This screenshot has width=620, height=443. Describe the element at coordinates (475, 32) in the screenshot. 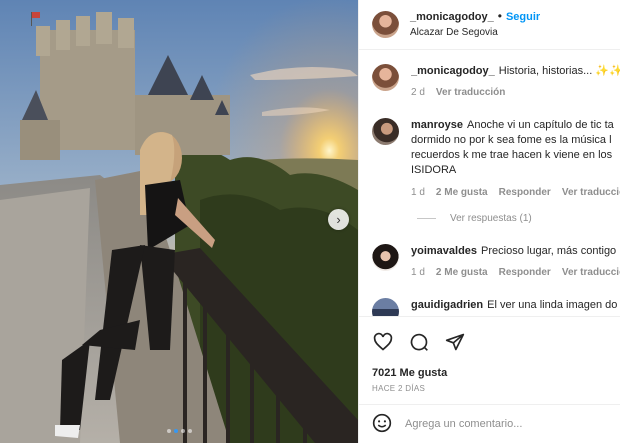

I see `post-location: Alcazar De Segovia` at that location.